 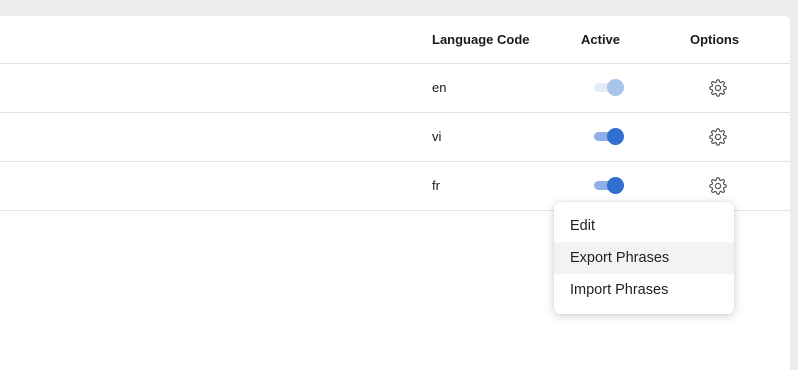 I want to click on table-header-row: Language Code Active Options, so click(x=395, y=40).